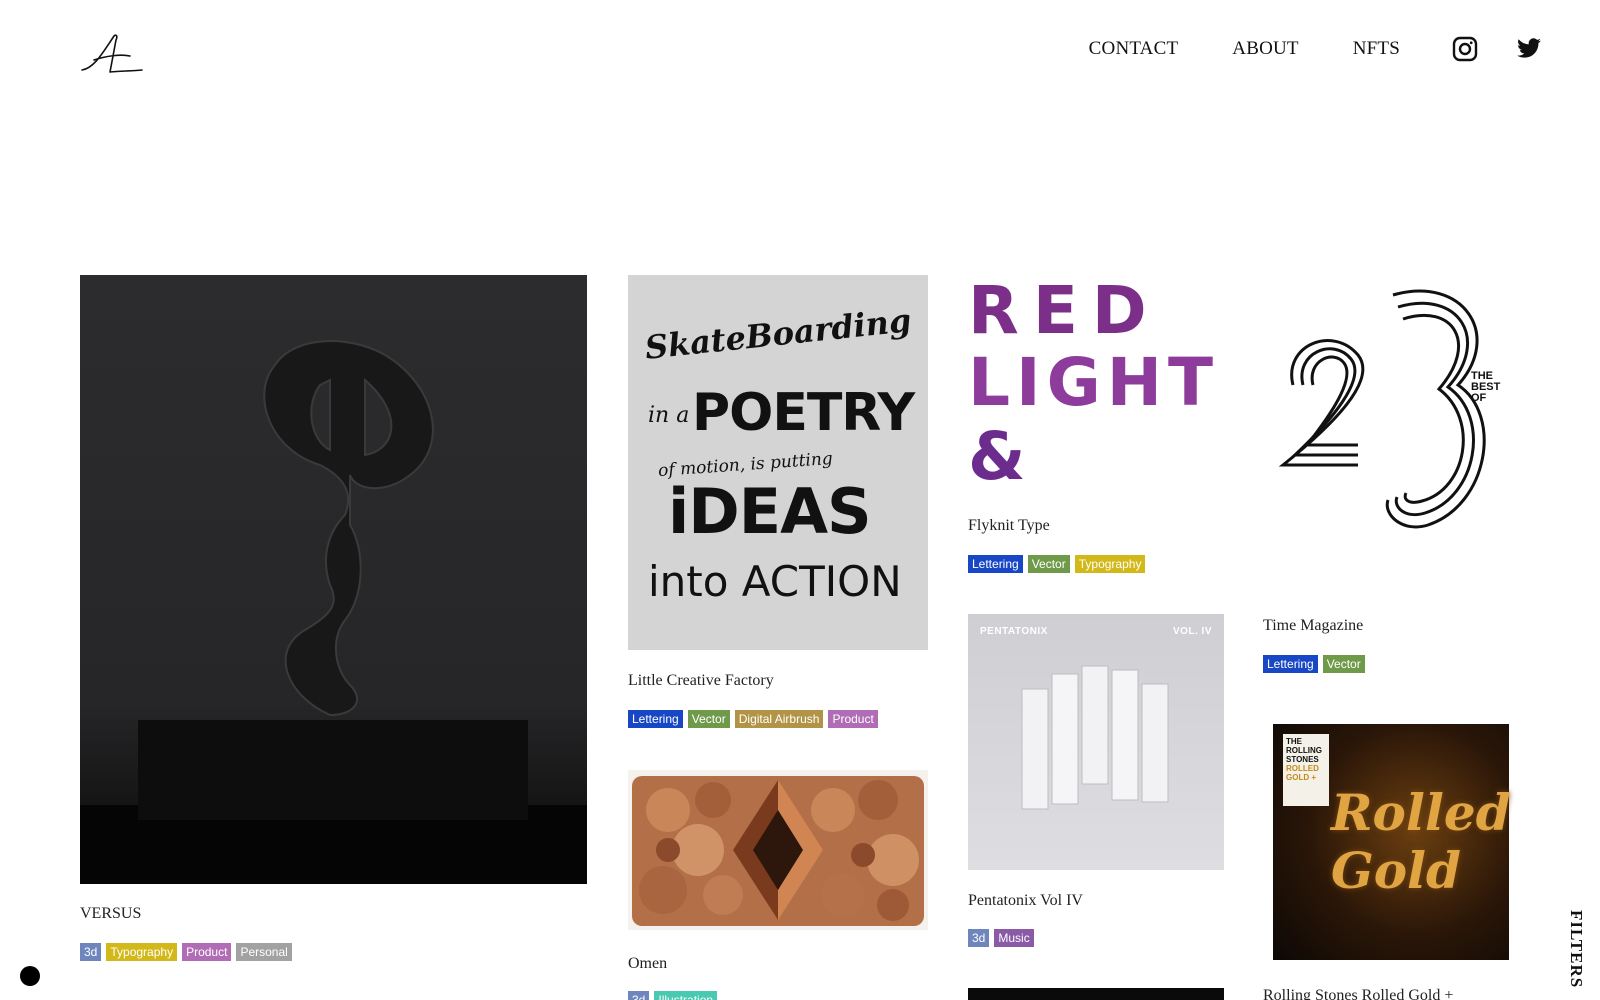 This screenshot has height=1000, width=1600. Describe the element at coordinates (770, 511) in the screenshot. I see `artwork-text-ideas: iDEAS` at that location.